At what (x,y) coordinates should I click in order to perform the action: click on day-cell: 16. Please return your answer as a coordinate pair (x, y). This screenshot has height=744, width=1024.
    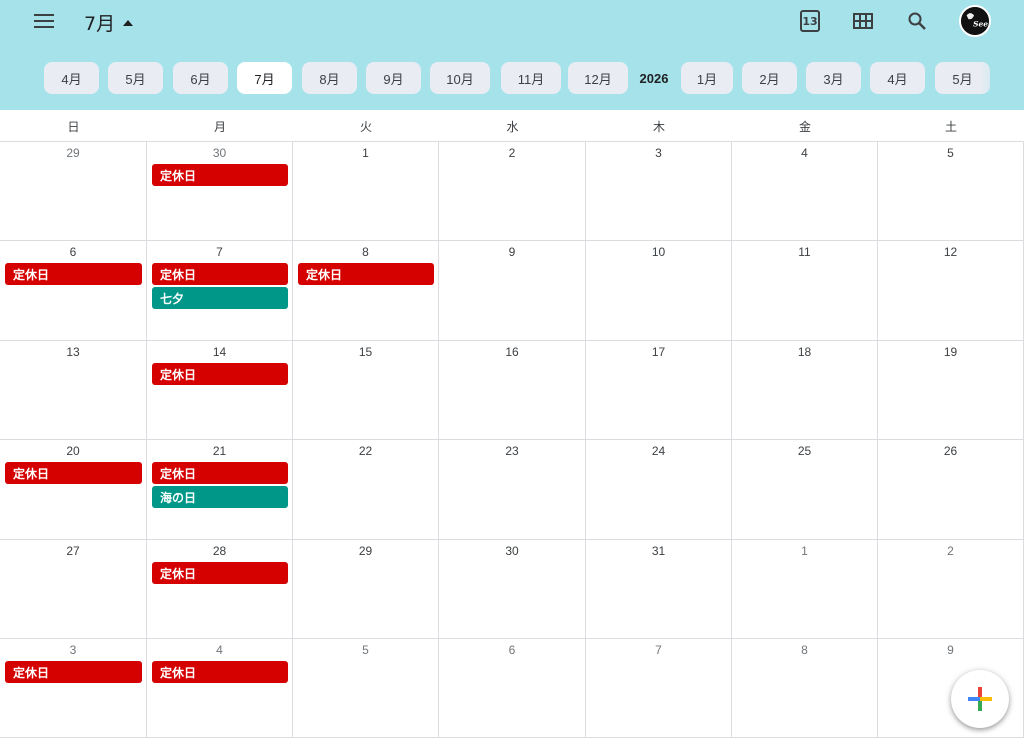
    Looking at the image, I should click on (512, 390).